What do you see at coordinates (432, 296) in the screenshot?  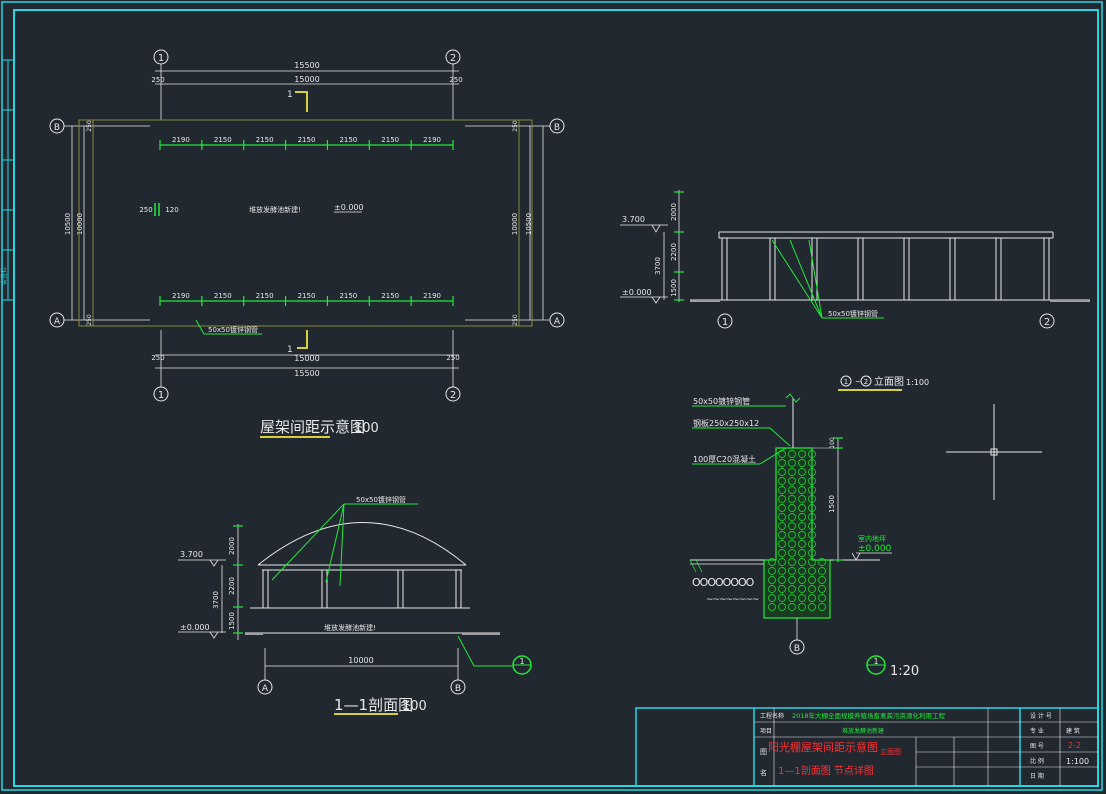 I see `plan-bay-label-bottom: 2190` at bounding box center [432, 296].